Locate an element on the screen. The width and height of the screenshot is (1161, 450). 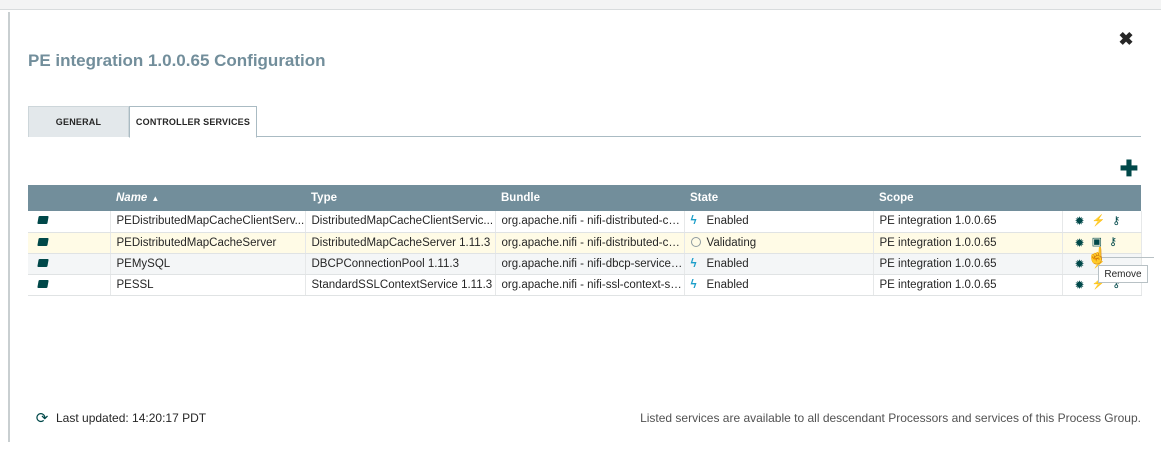
remove-tooltip: Remove is located at coordinates (1123, 274).